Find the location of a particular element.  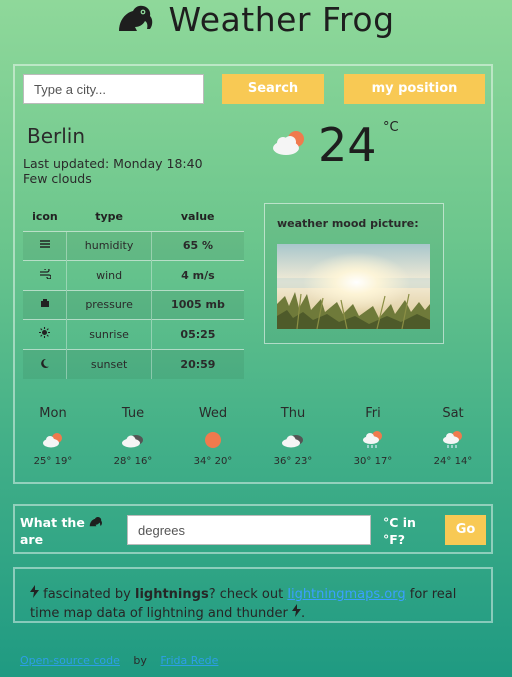

converter-label-end: are is located at coordinates (32, 539).